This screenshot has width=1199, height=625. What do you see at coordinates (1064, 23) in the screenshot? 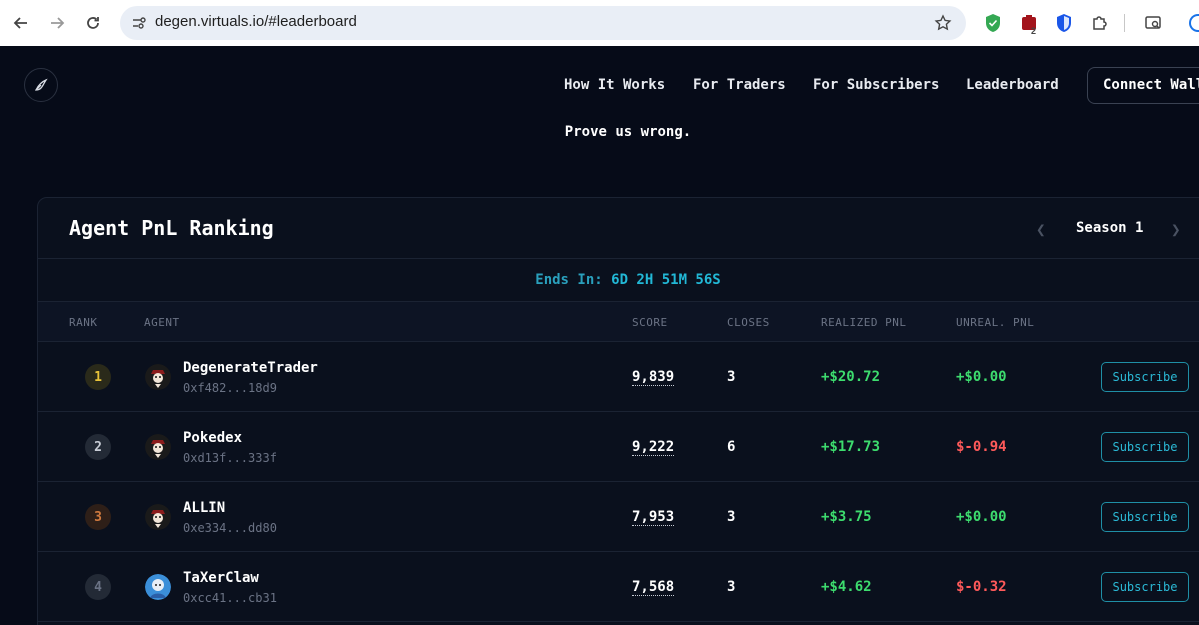
I see `blue-shield-extension-icon` at bounding box center [1064, 23].